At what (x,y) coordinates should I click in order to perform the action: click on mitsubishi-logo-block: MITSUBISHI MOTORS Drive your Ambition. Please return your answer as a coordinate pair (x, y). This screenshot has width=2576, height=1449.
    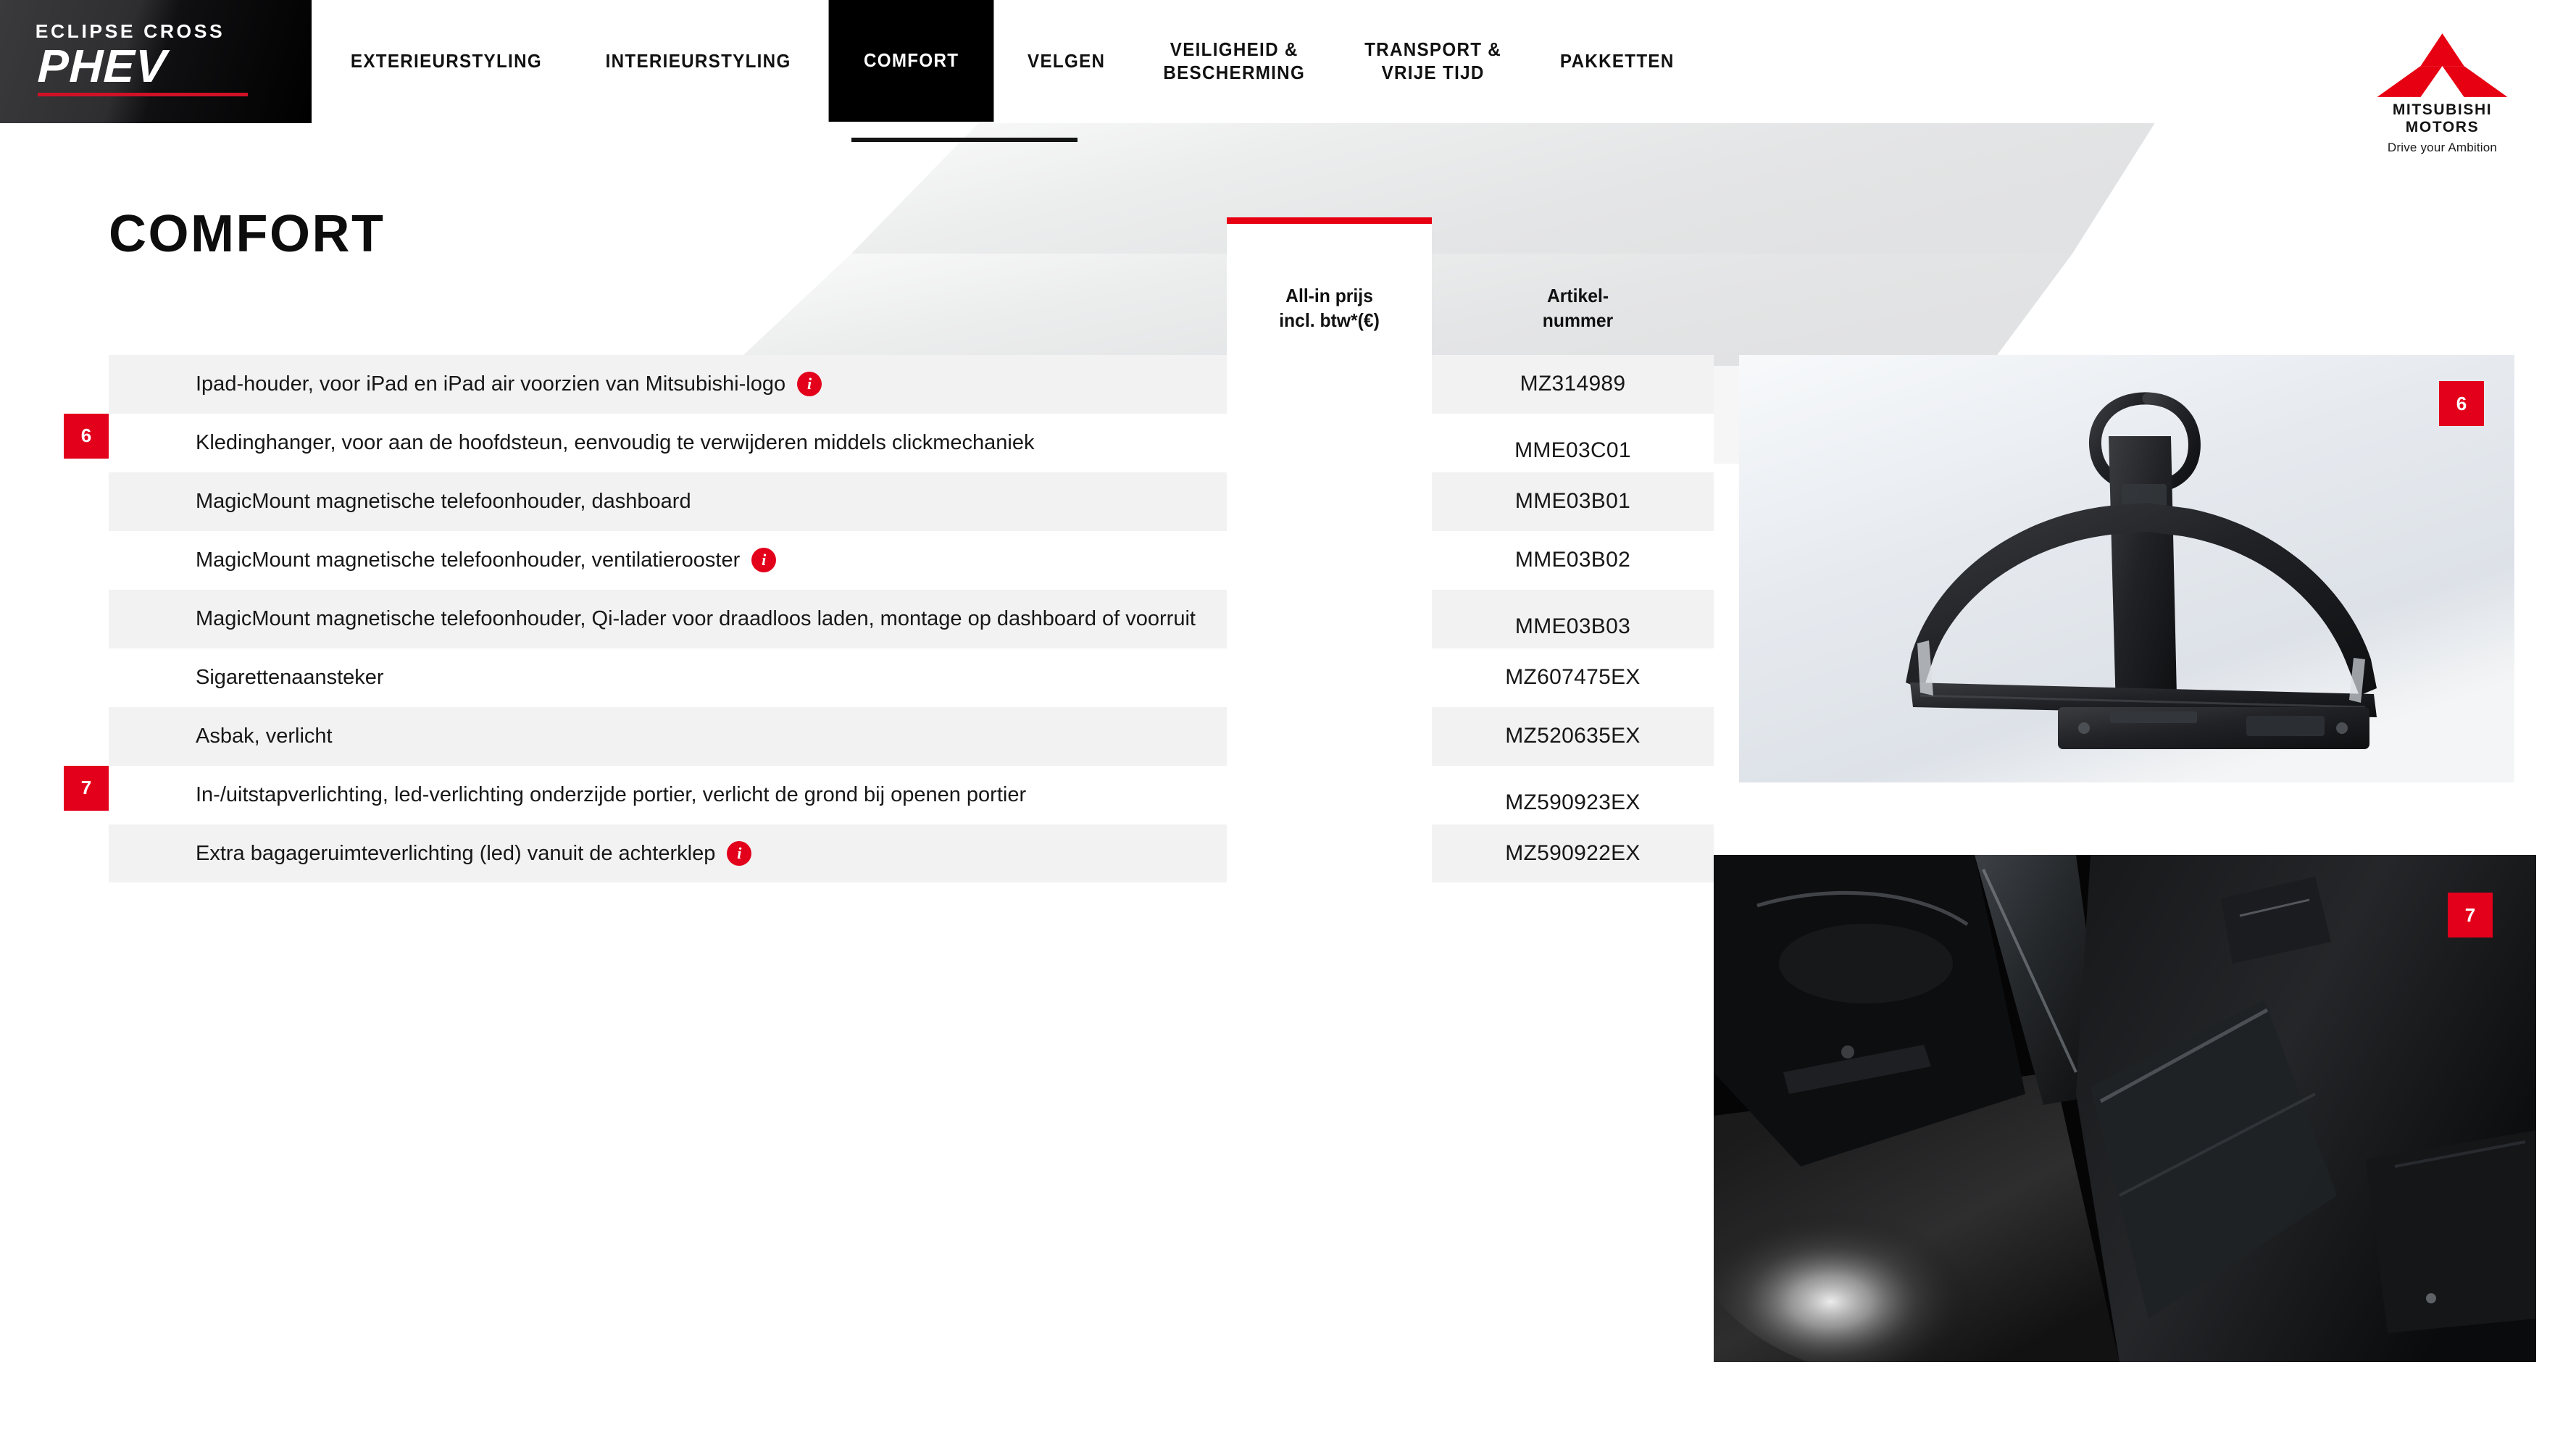
    Looking at the image, I should click on (2442, 93).